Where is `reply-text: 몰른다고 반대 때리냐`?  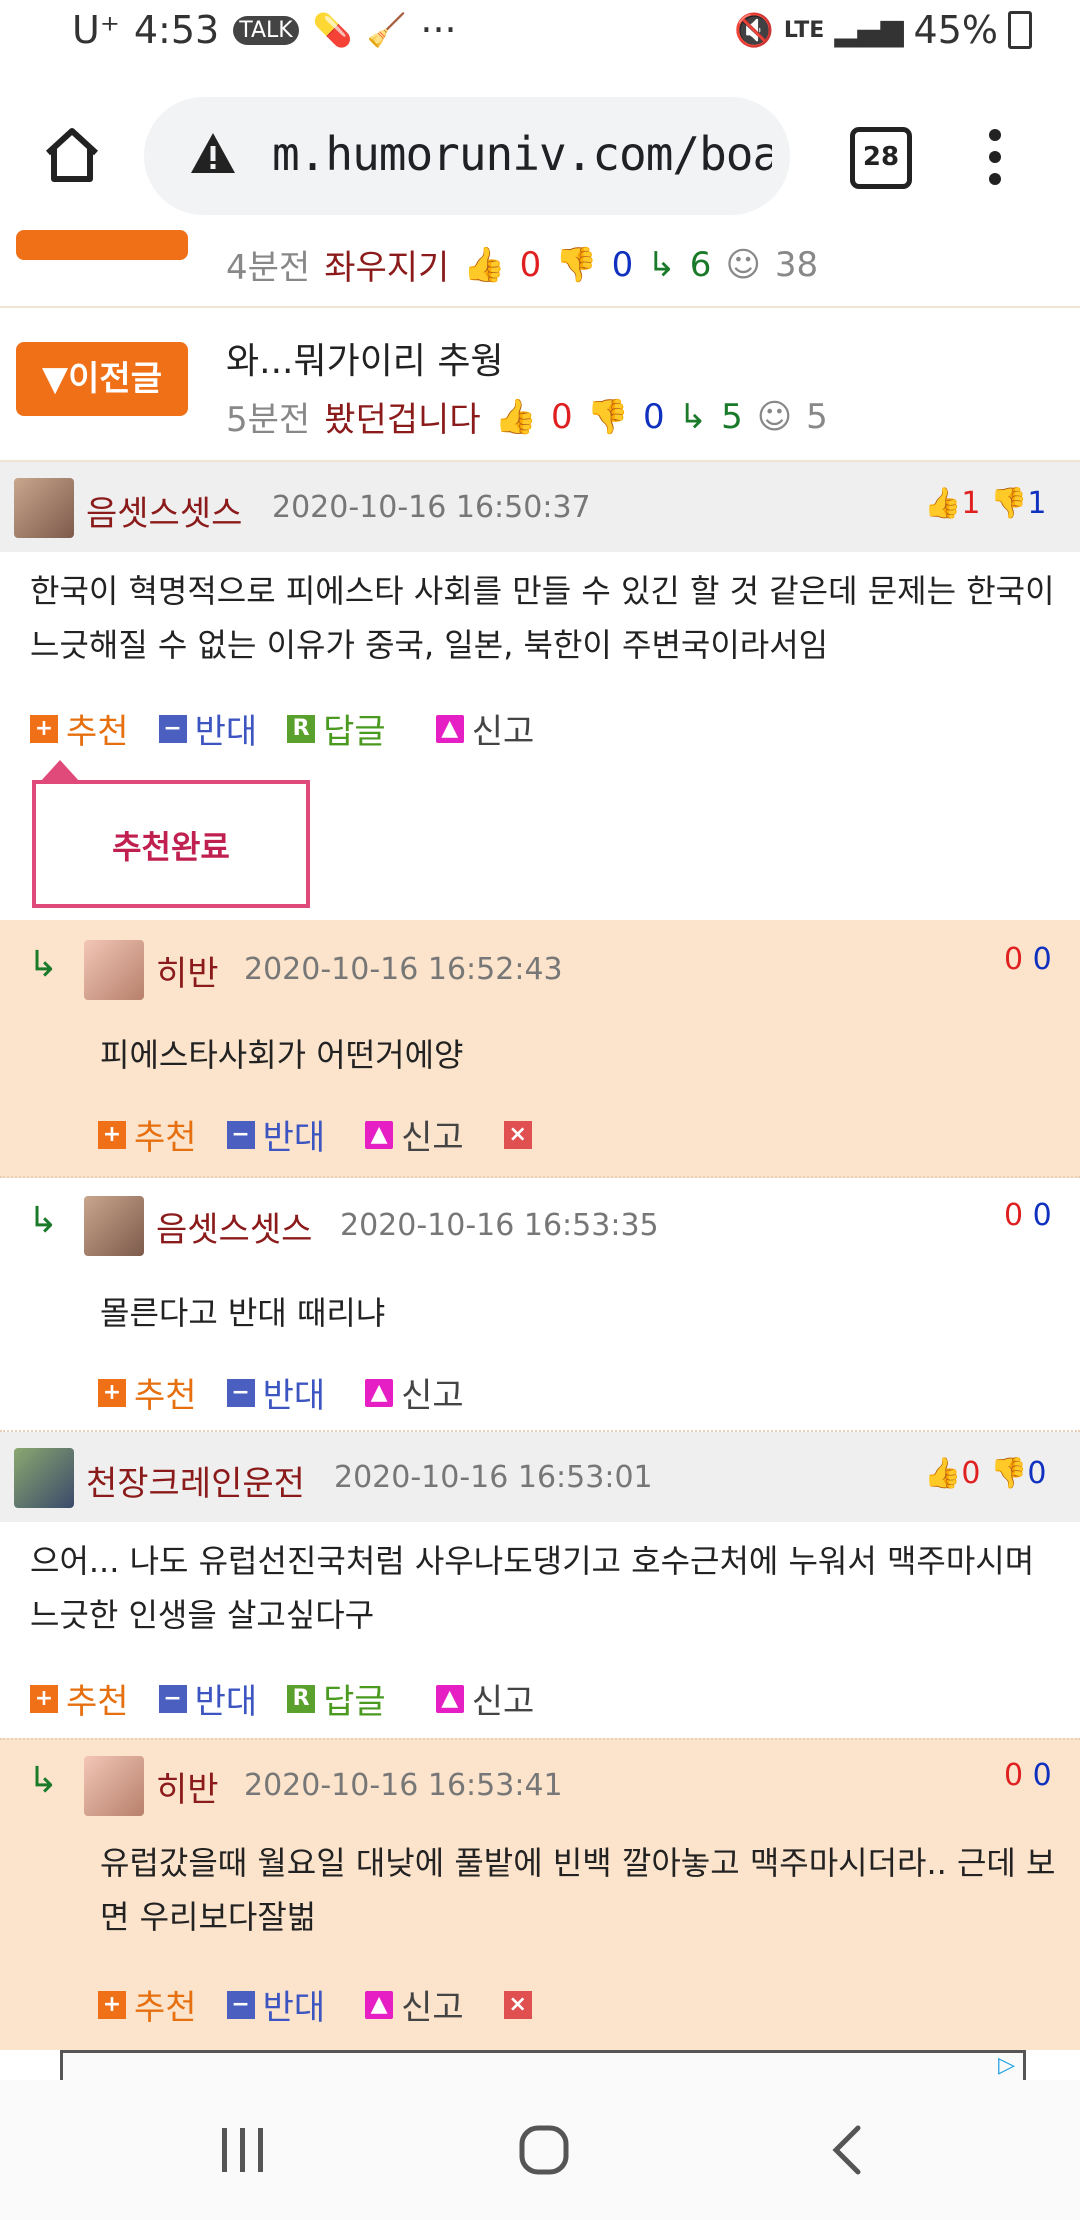 reply-text: 몰른다고 반대 때리냐 is located at coordinates (243, 1313).